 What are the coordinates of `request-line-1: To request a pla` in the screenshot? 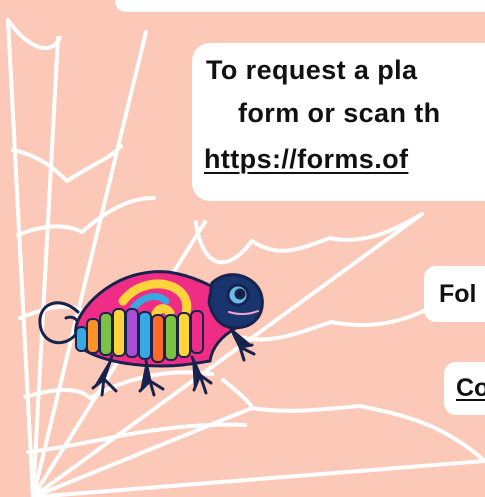 It's located at (312, 70).